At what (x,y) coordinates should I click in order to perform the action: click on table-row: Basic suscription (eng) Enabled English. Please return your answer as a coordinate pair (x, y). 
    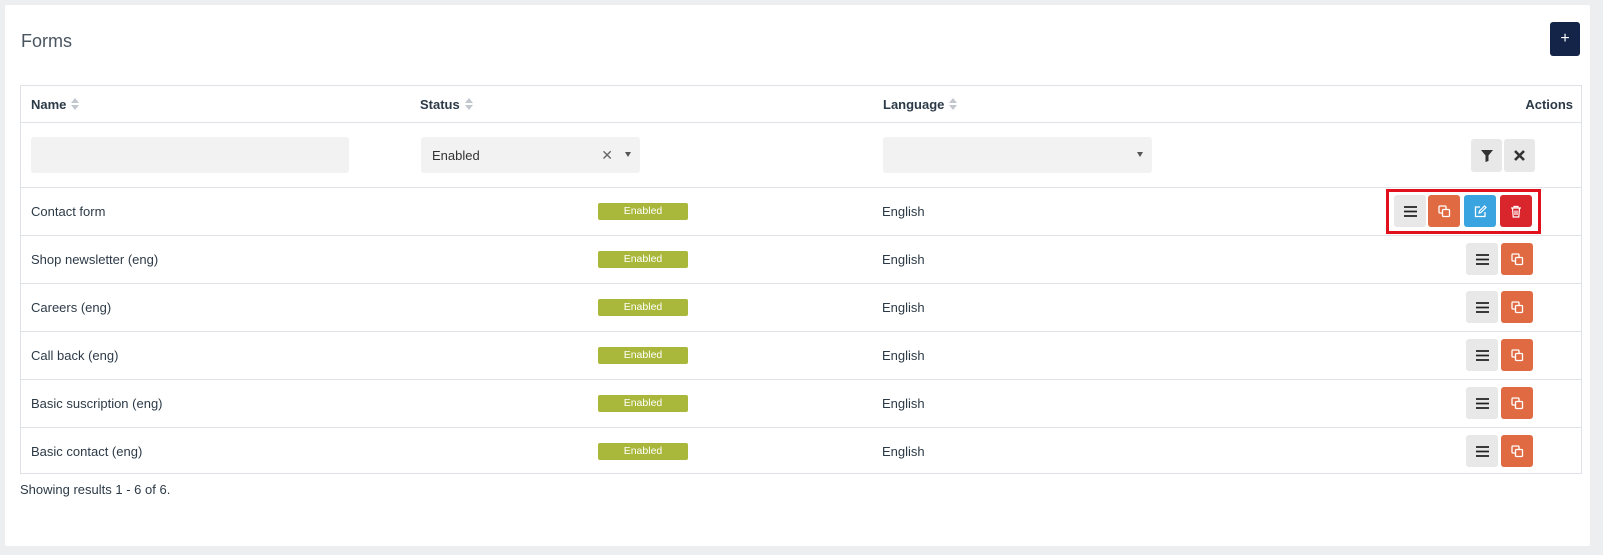
    Looking at the image, I should click on (801, 404).